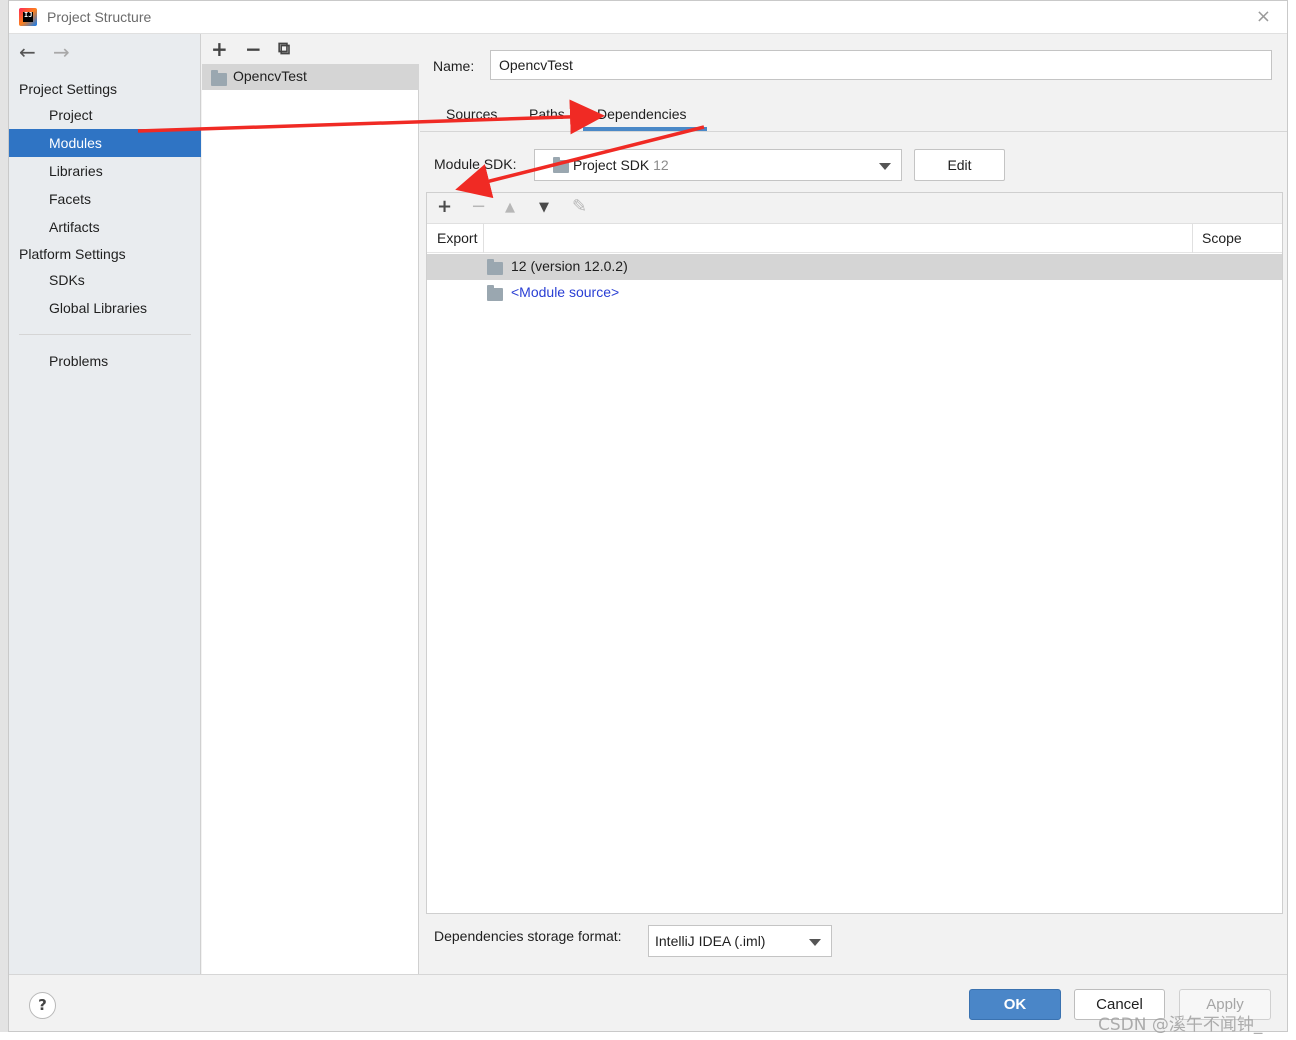 This screenshot has height=1040, width=1296. Describe the element at coordinates (854, 293) in the screenshot. I see `table-row: <Module source>` at that location.